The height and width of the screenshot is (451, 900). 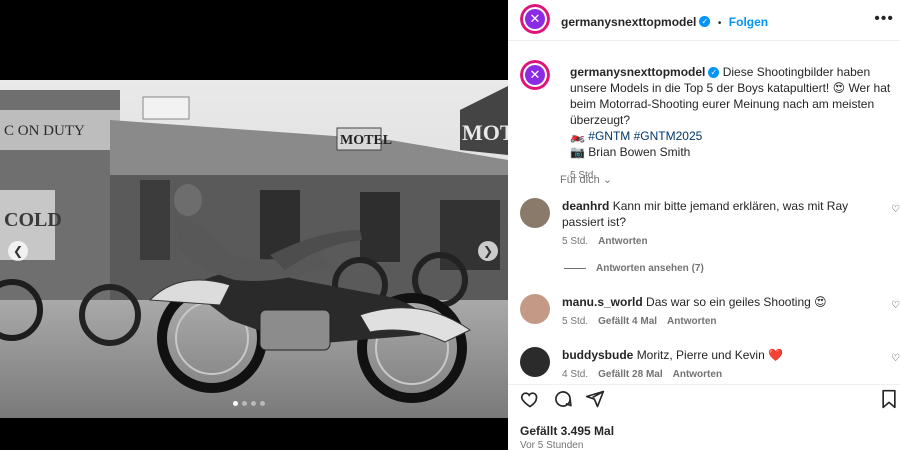 I want to click on comment-username: buddysbude, so click(x=597, y=355).